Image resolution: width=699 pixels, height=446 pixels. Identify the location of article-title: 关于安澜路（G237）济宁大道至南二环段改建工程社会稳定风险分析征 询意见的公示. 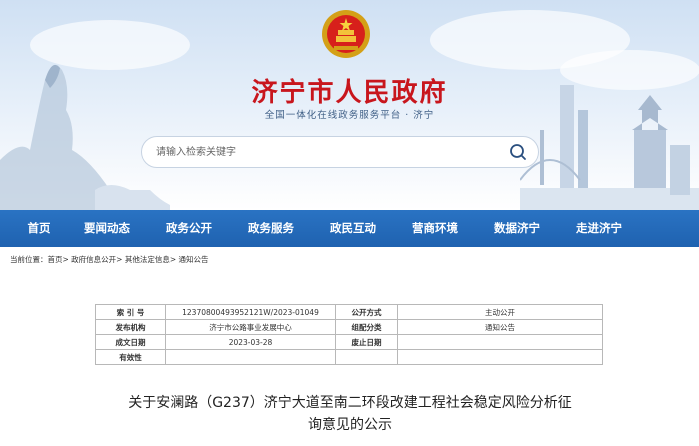
(350, 414).